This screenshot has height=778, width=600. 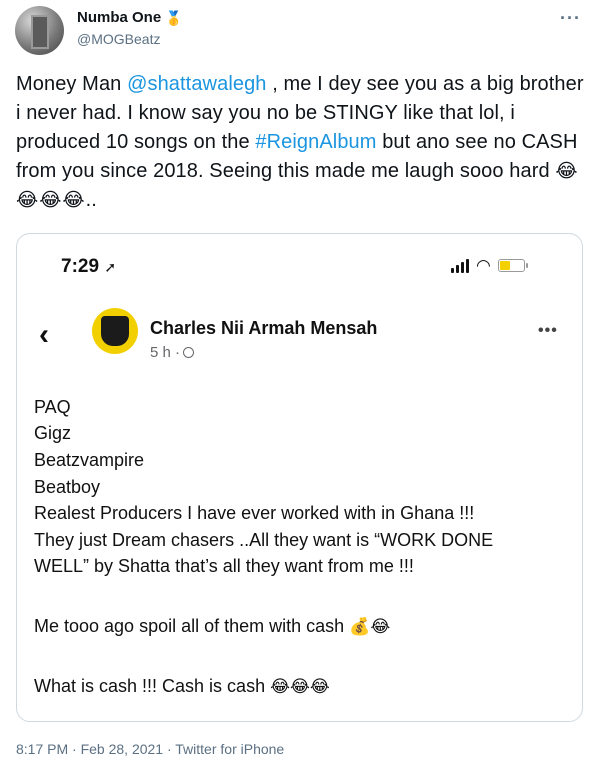 What do you see at coordinates (264, 328) in the screenshot?
I see `fb-profile-name: Charles Nii Armah Mensah` at bounding box center [264, 328].